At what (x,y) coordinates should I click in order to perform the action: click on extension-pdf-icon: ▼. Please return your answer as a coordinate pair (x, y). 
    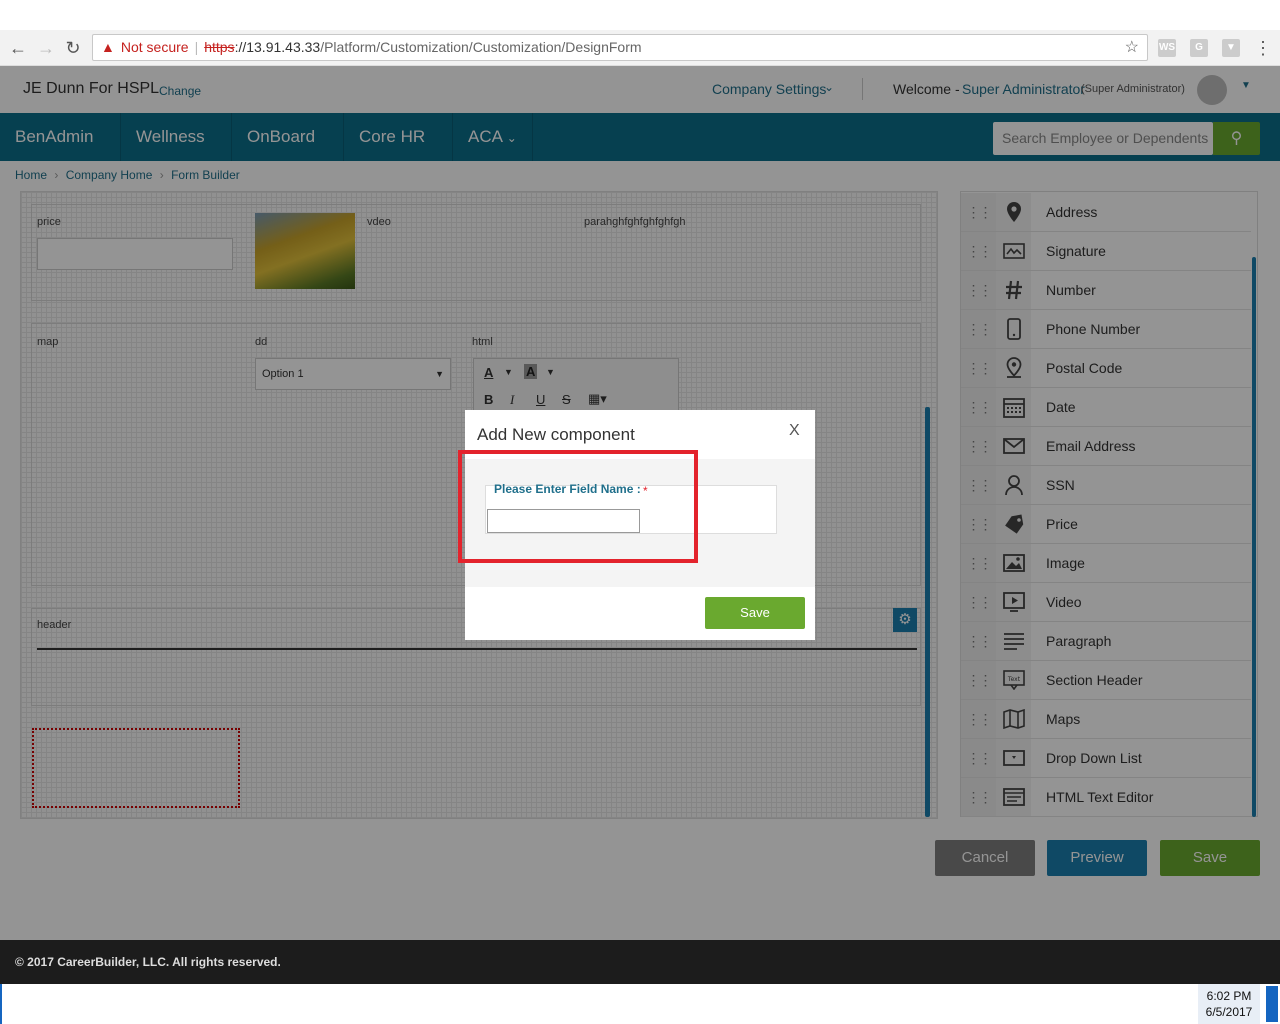
    Looking at the image, I should click on (1231, 48).